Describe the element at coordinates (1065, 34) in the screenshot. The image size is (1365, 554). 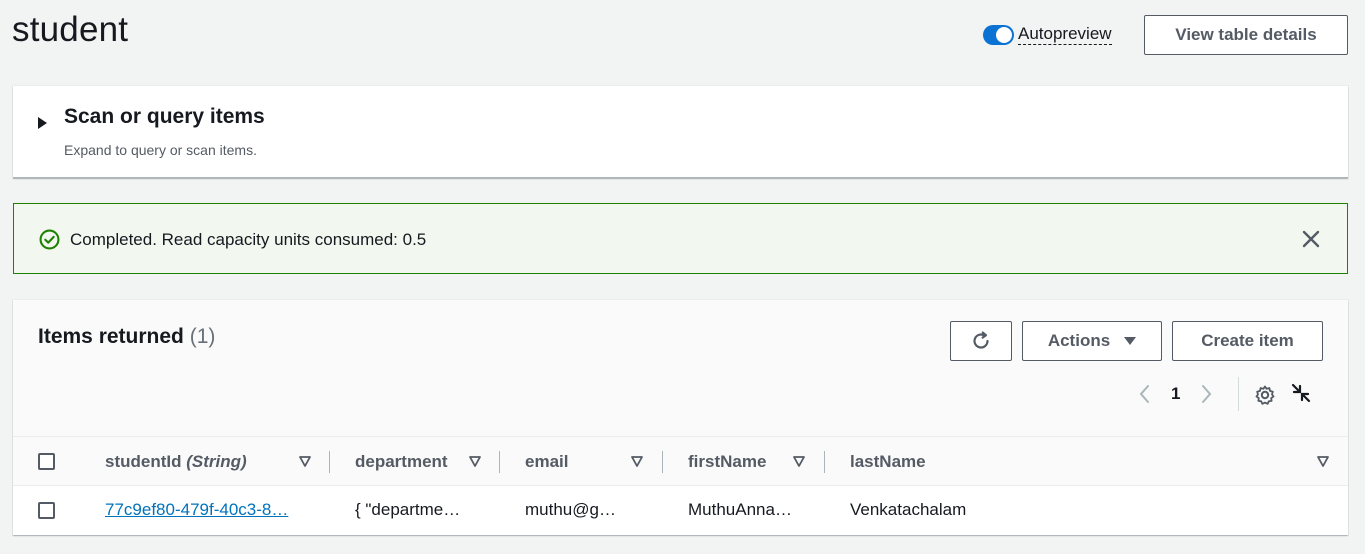
I see `autopreview-label: Autopreview` at that location.